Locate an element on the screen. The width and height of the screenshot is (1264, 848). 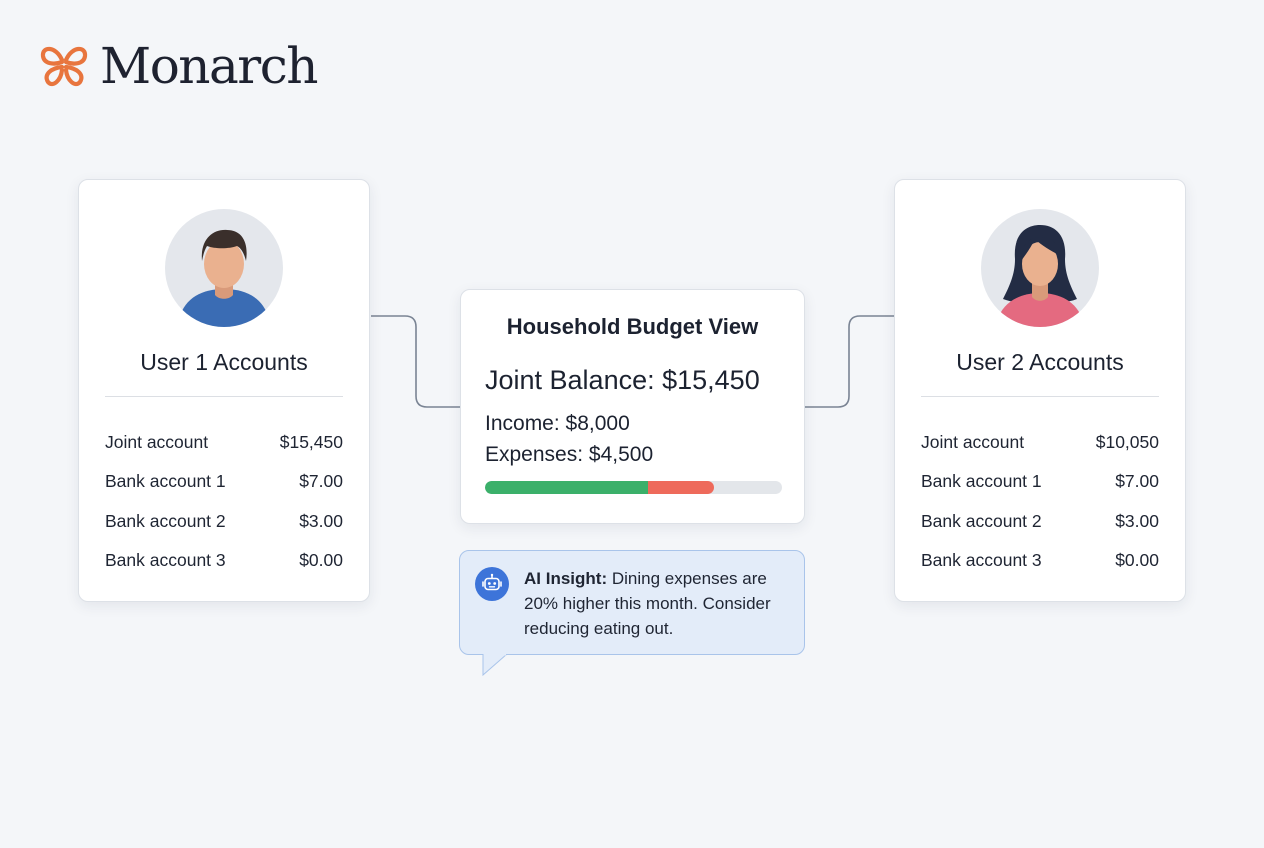
connector-right is located at coordinates (849, 361).